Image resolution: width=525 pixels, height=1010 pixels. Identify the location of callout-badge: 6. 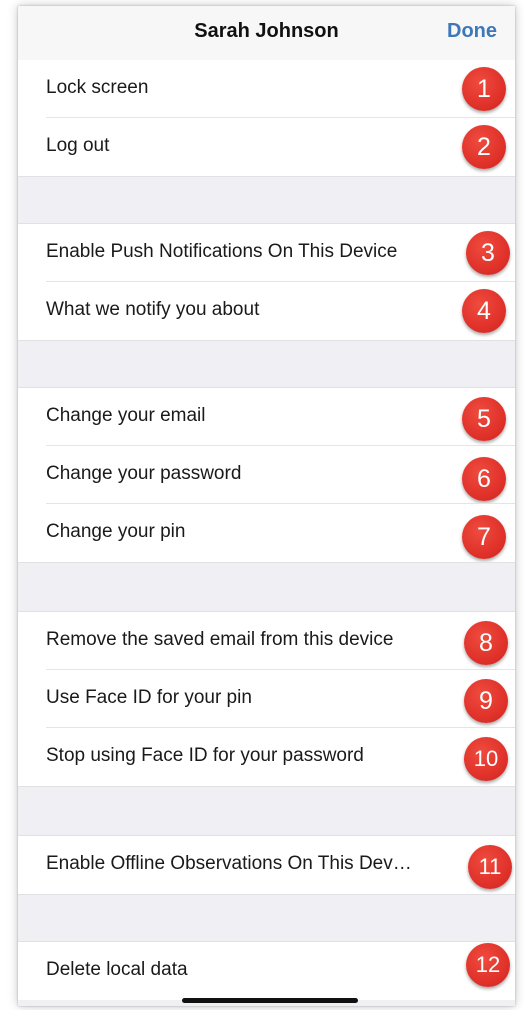
(484, 479).